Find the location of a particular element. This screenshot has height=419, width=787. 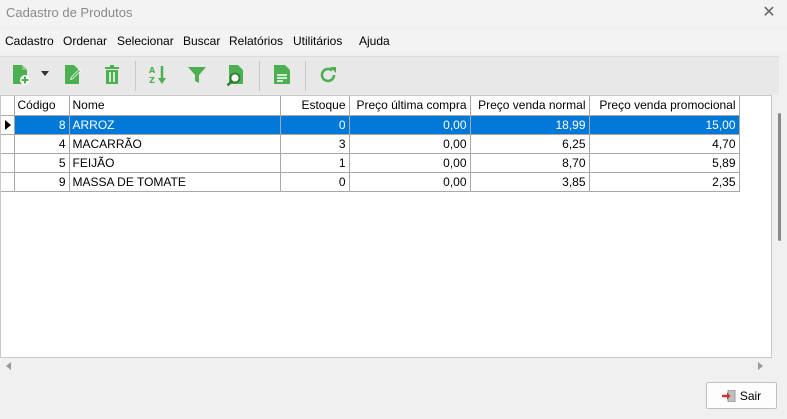

table-row: 4 MACARRÃO 3 0,00 6,25 4,70 is located at coordinates (370, 144).